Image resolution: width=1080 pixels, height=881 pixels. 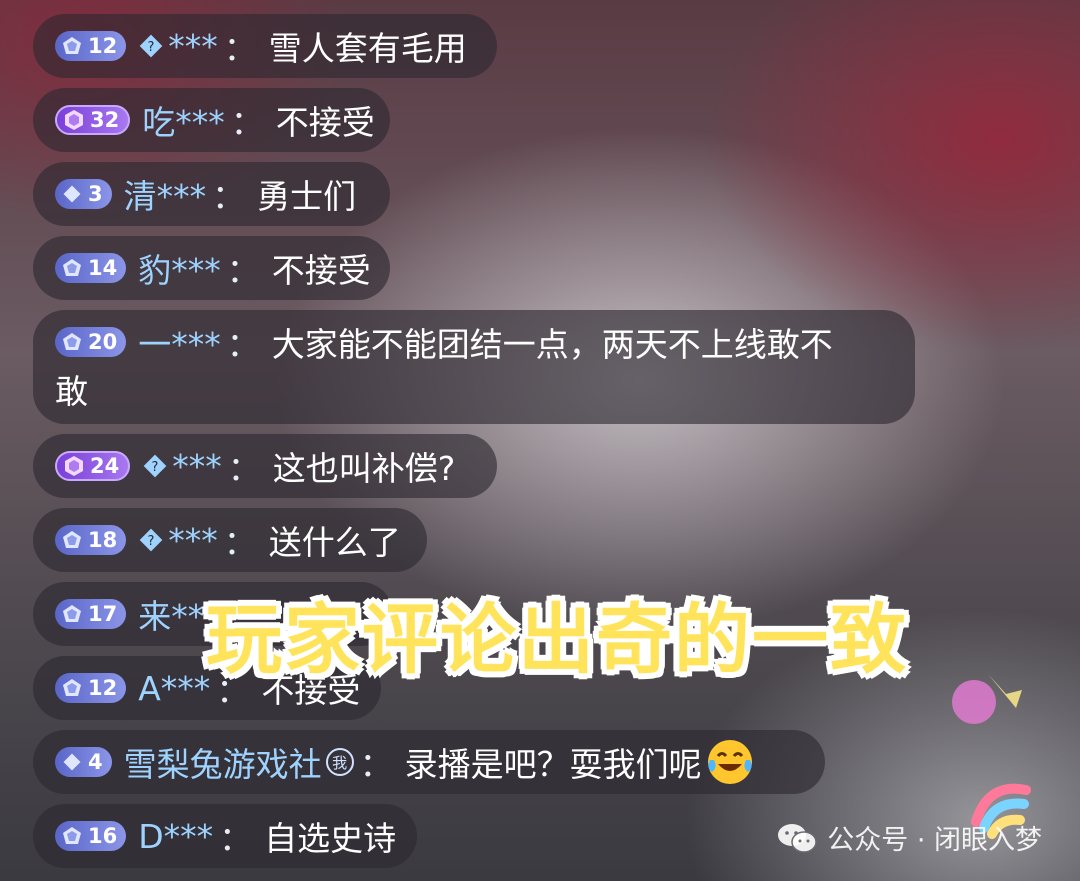 What do you see at coordinates (364, 468) in the screenshot?
I see `comment-text: 这也叫补偿?` at bounding box center [364, 468].